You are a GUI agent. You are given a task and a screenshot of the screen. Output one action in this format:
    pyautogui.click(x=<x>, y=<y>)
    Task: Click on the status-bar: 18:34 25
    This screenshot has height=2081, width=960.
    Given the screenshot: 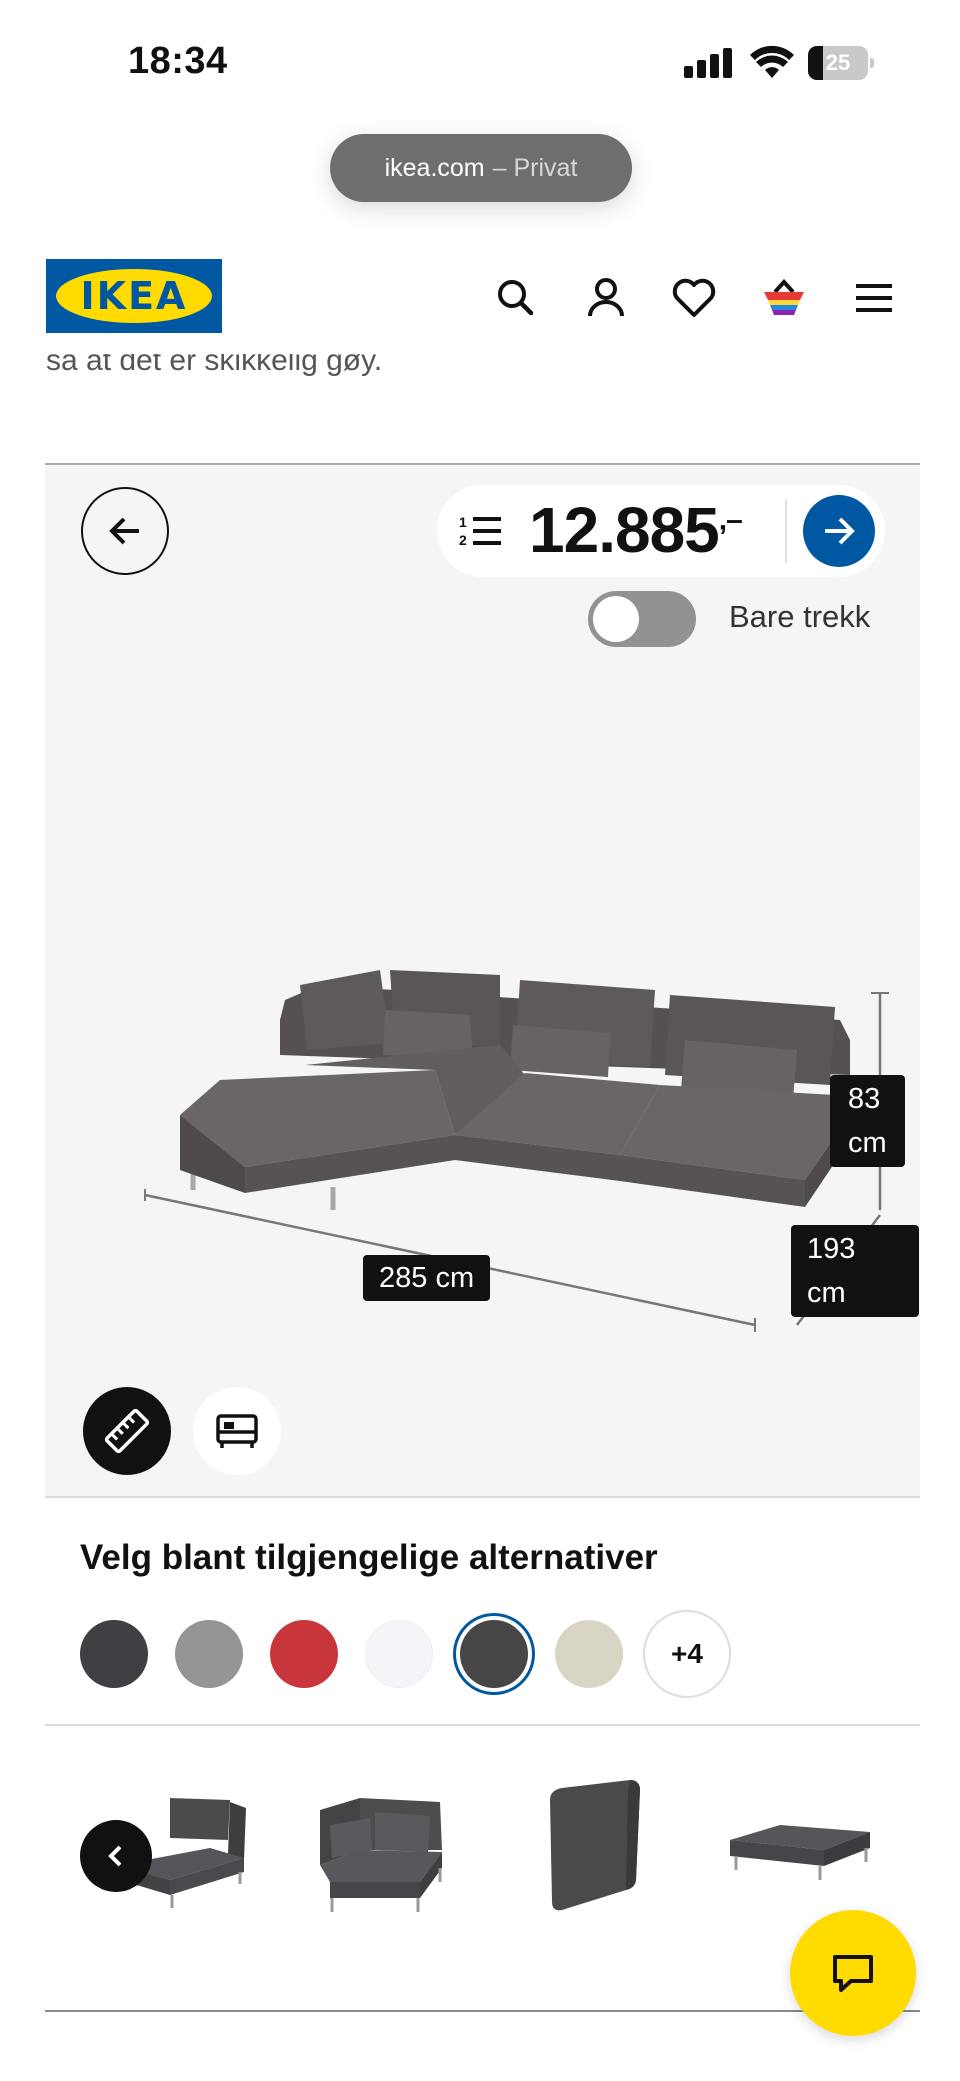 What is the action you would take?
    pyautogui.click(x=480, y=60)
    